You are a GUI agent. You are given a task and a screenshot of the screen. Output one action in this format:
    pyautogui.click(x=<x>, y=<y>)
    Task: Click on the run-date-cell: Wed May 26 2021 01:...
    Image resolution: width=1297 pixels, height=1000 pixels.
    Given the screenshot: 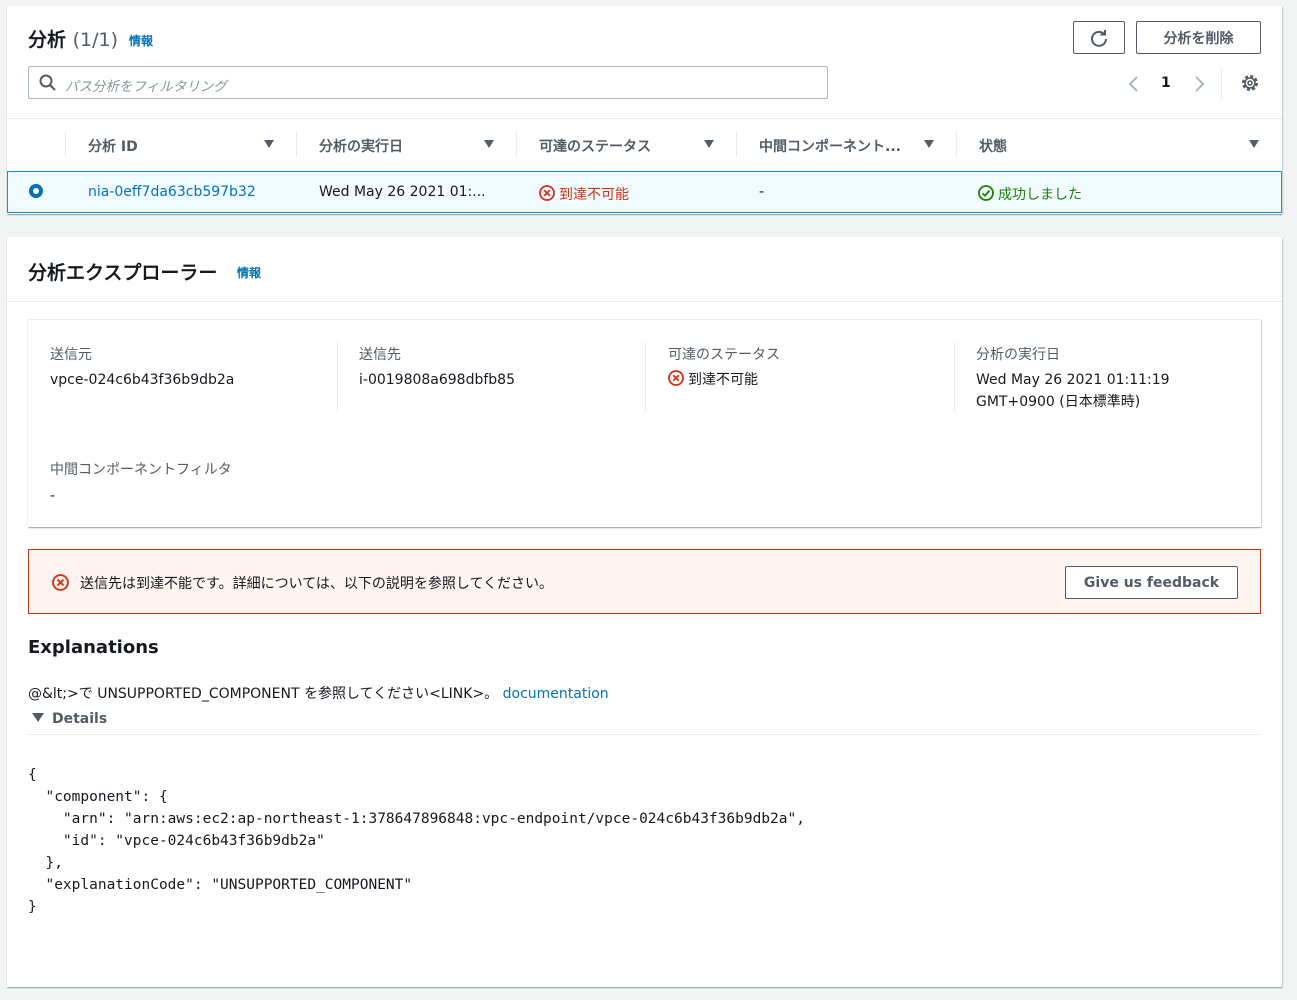 What is the action you would take?
    pyautogui.click(x=402, y=192)
    